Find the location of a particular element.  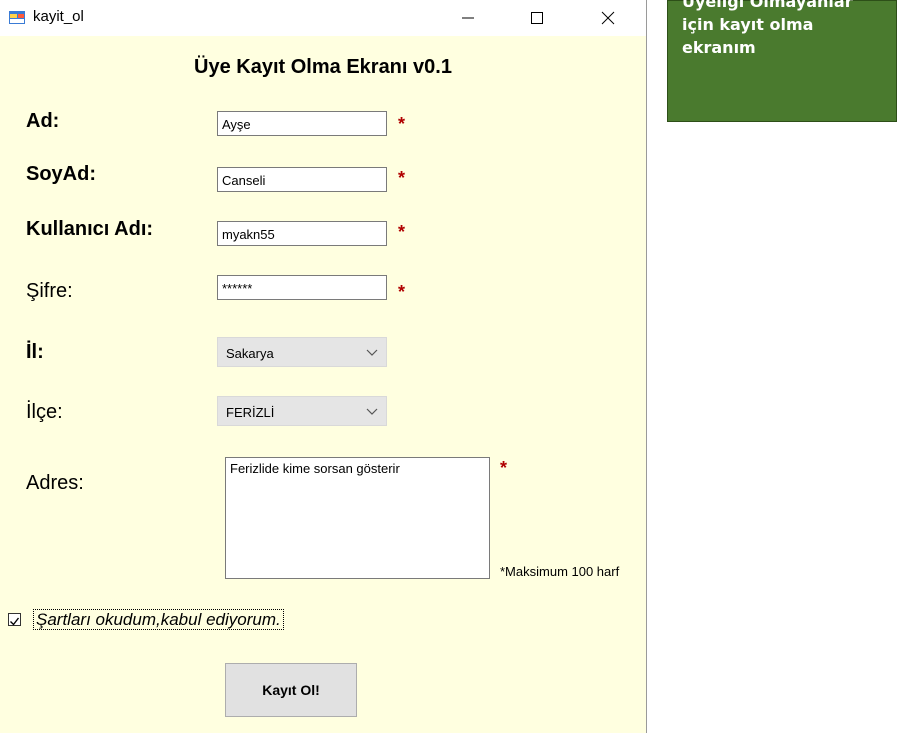

adres-textarea: Ferizlide kime sorsan gösterir is located at coordinates (357, 518).